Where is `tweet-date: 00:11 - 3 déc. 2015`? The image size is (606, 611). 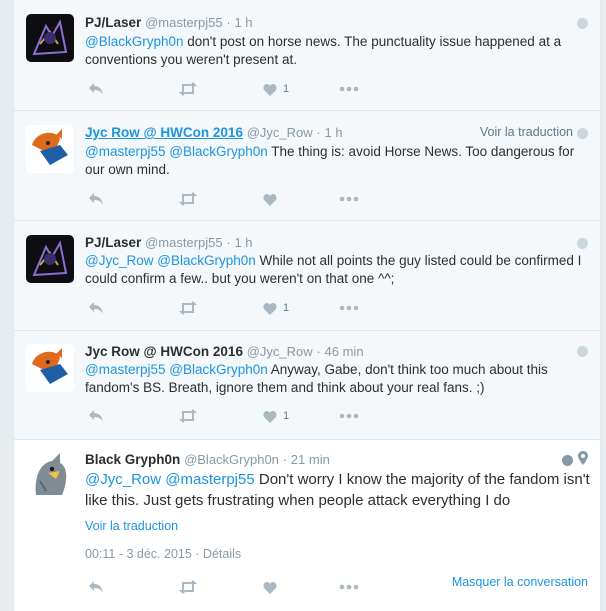 tweet-date: 00:11 - 3 déc. 2015 is located at coordinates (138, 554).